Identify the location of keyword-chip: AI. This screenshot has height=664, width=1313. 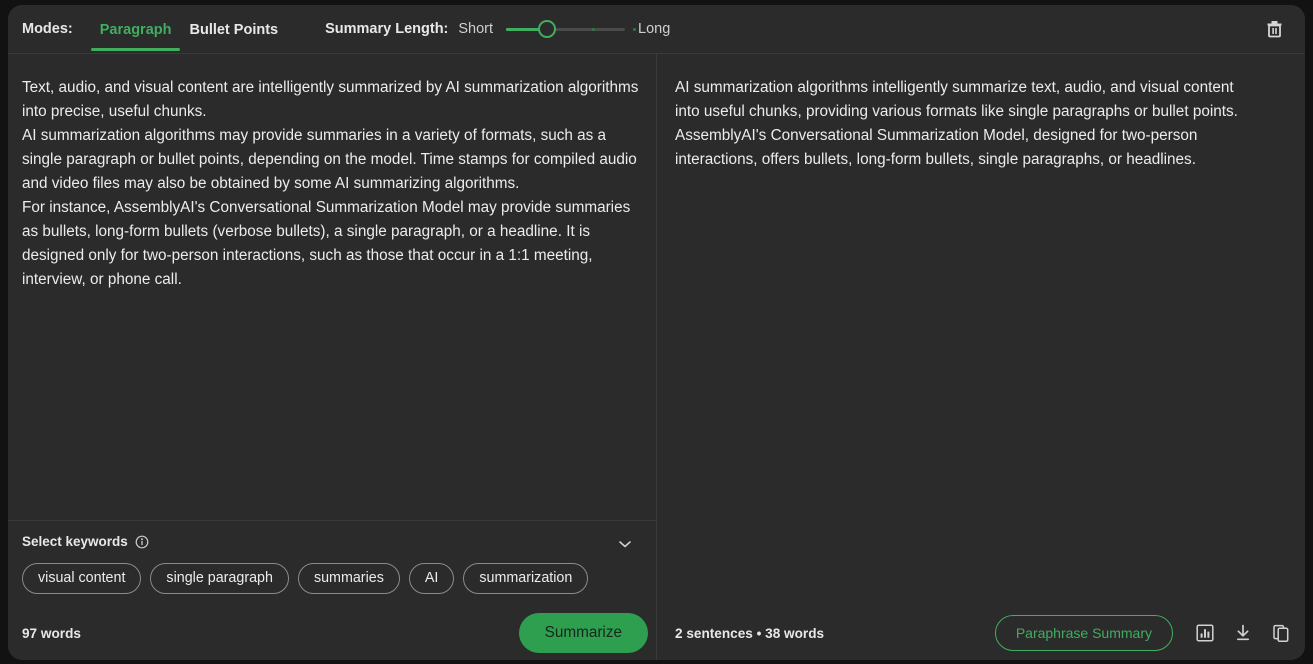
(431, 578).